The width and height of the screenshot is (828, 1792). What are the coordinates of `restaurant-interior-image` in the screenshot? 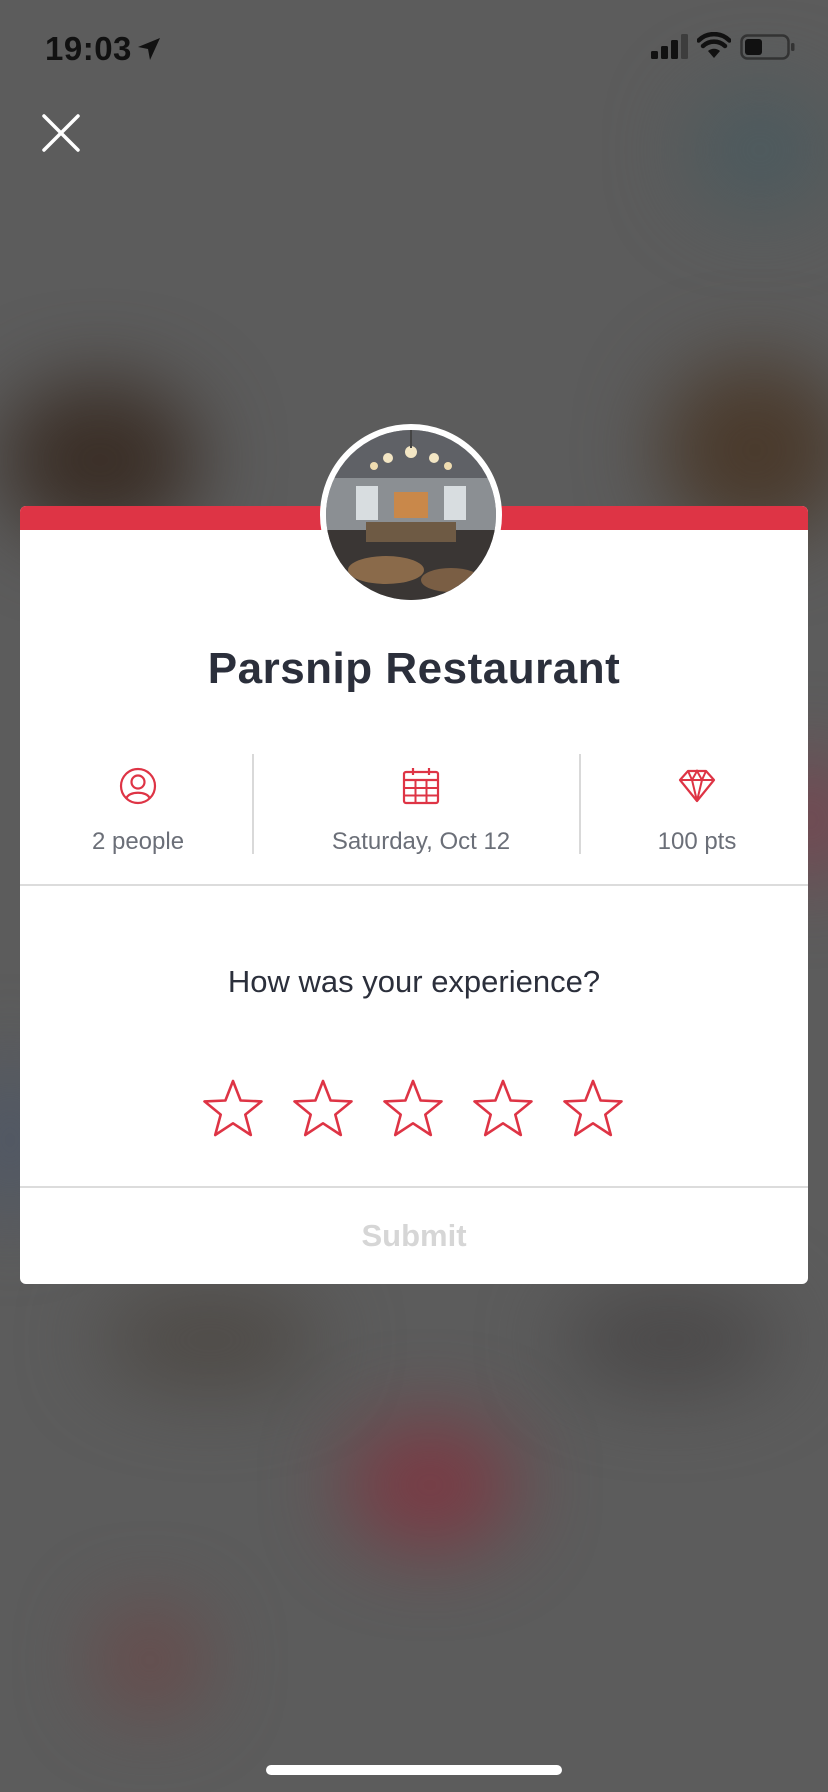 It's located at (411, 515).